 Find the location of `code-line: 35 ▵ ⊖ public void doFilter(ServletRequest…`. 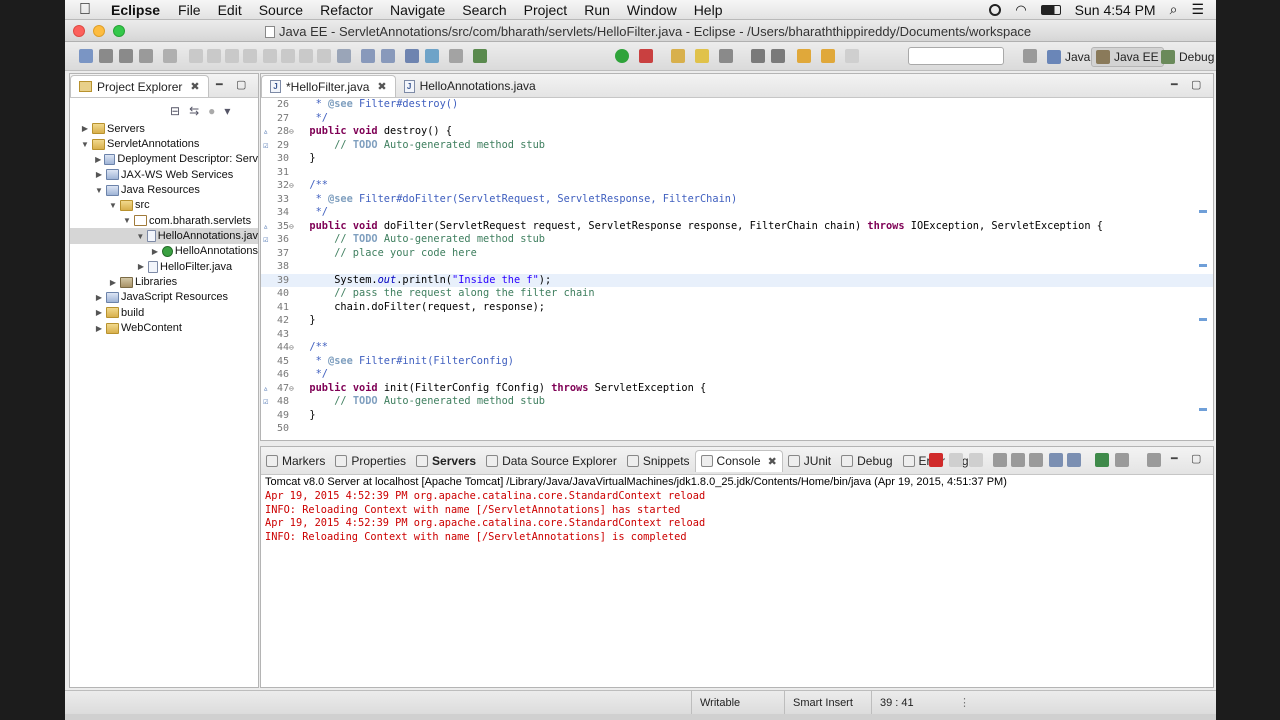

code-line: 35 ▵ ⊖ public void doFilter(ServletRequest… is located at coordinates (737, 227).